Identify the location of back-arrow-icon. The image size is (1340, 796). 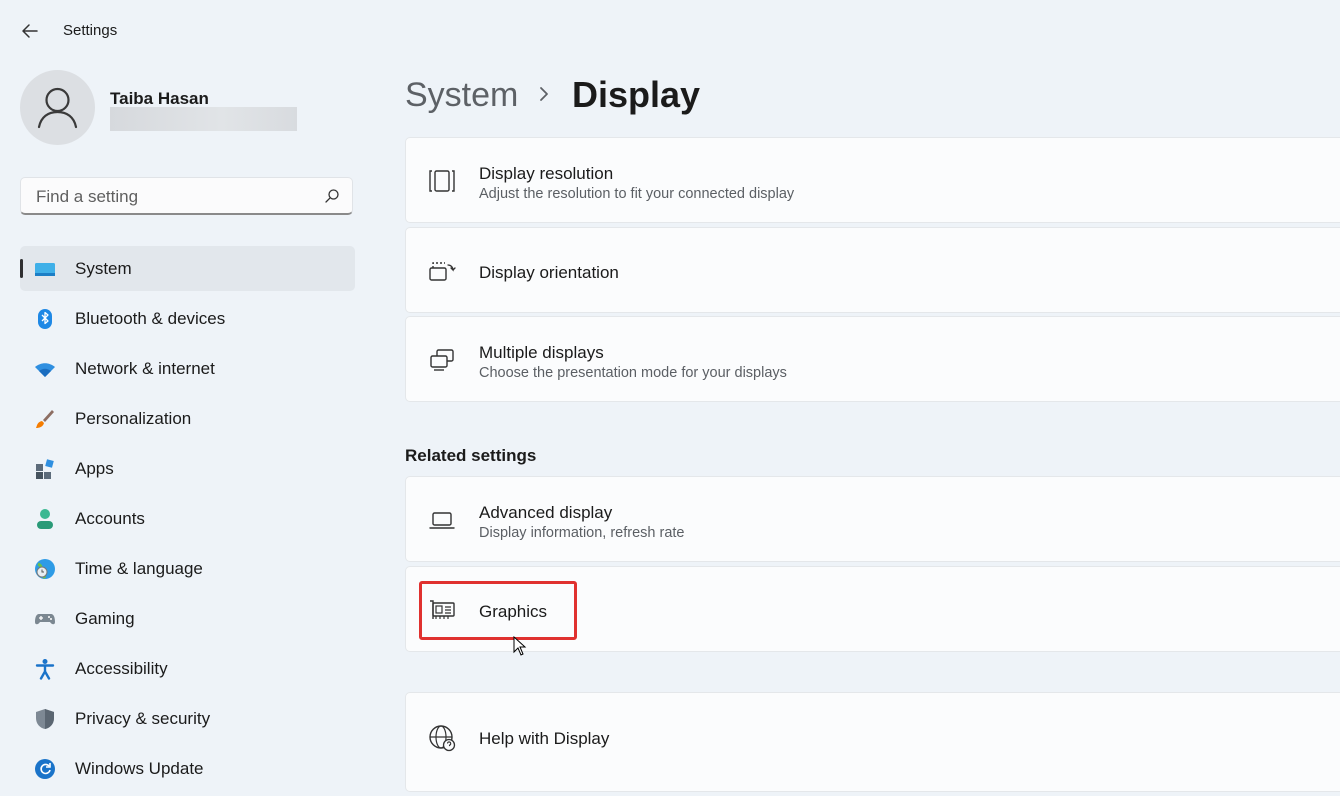
(30, 31).